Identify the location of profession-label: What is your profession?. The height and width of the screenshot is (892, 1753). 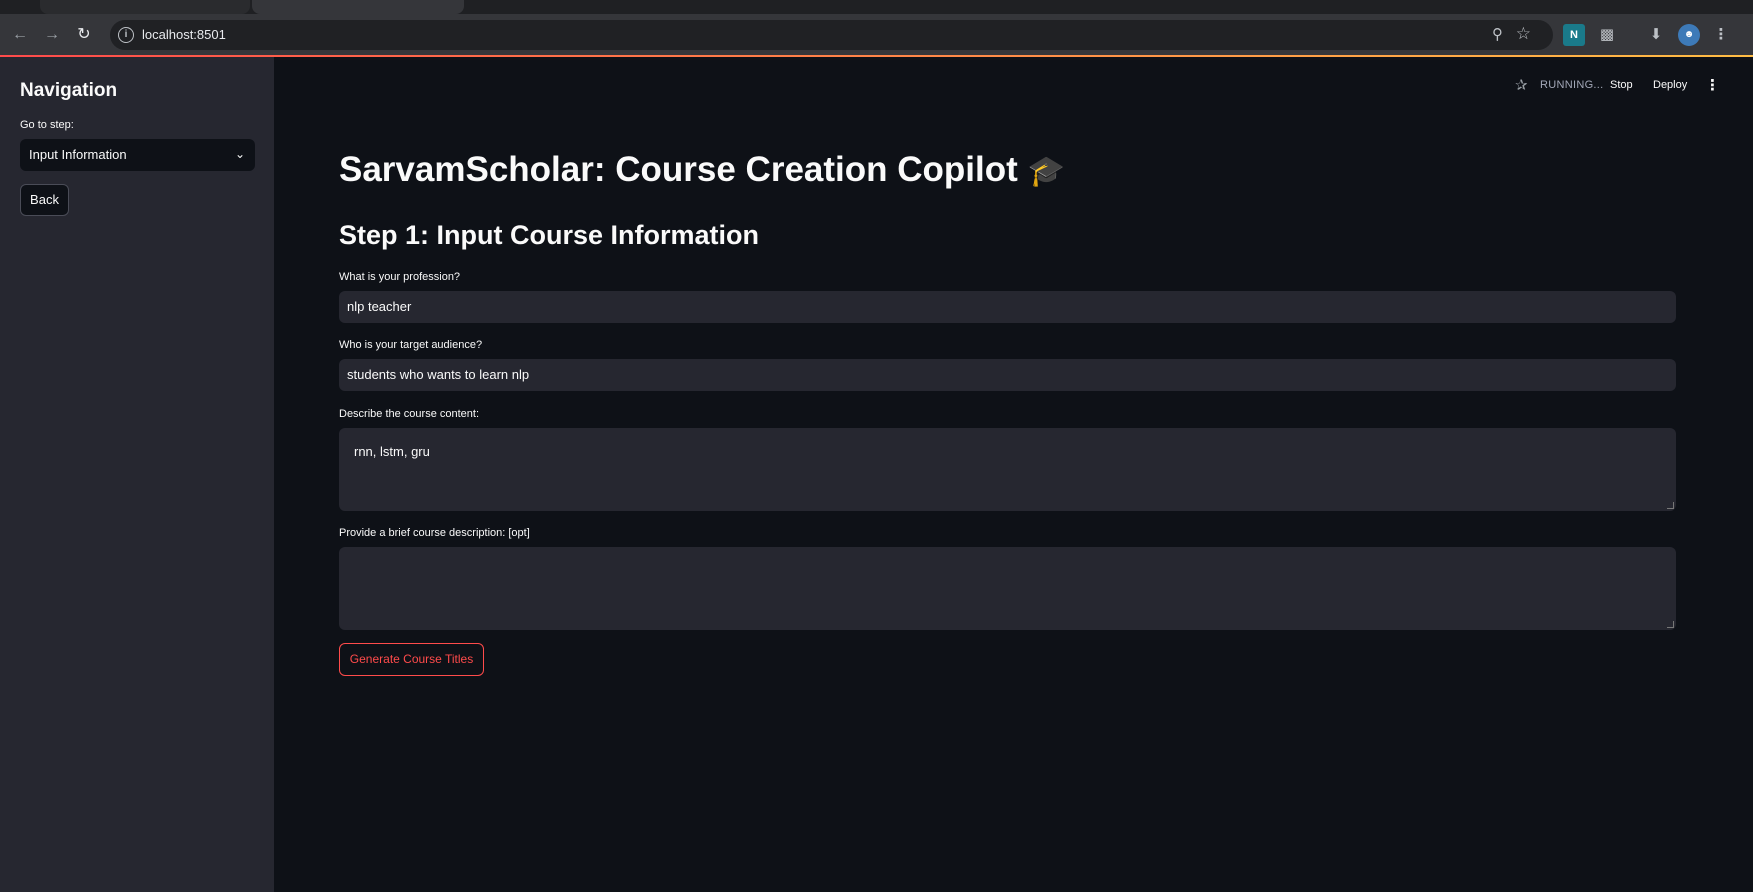
(400, 277).